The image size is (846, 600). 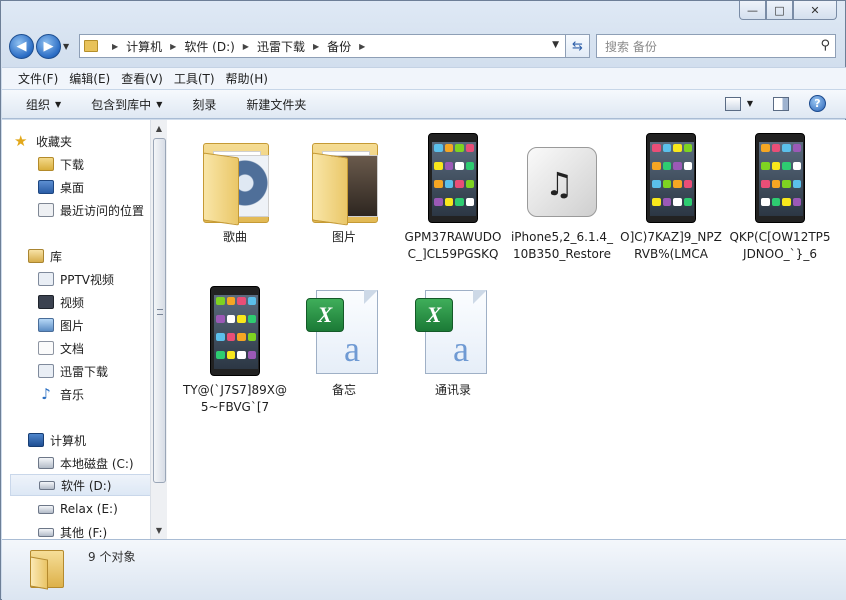 I want to click on xunlei-library-icon, so click(x=46, y=371).